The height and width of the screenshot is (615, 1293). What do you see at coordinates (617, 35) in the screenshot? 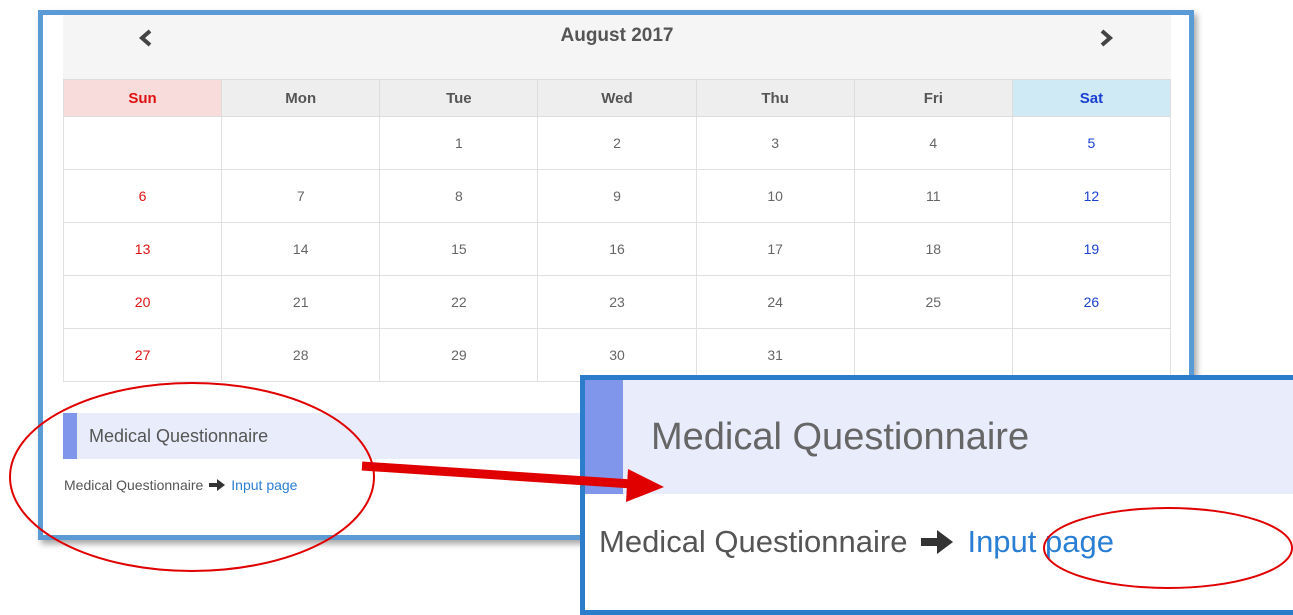
I see `month-title: August 2017` at bounding box center [617, 35].